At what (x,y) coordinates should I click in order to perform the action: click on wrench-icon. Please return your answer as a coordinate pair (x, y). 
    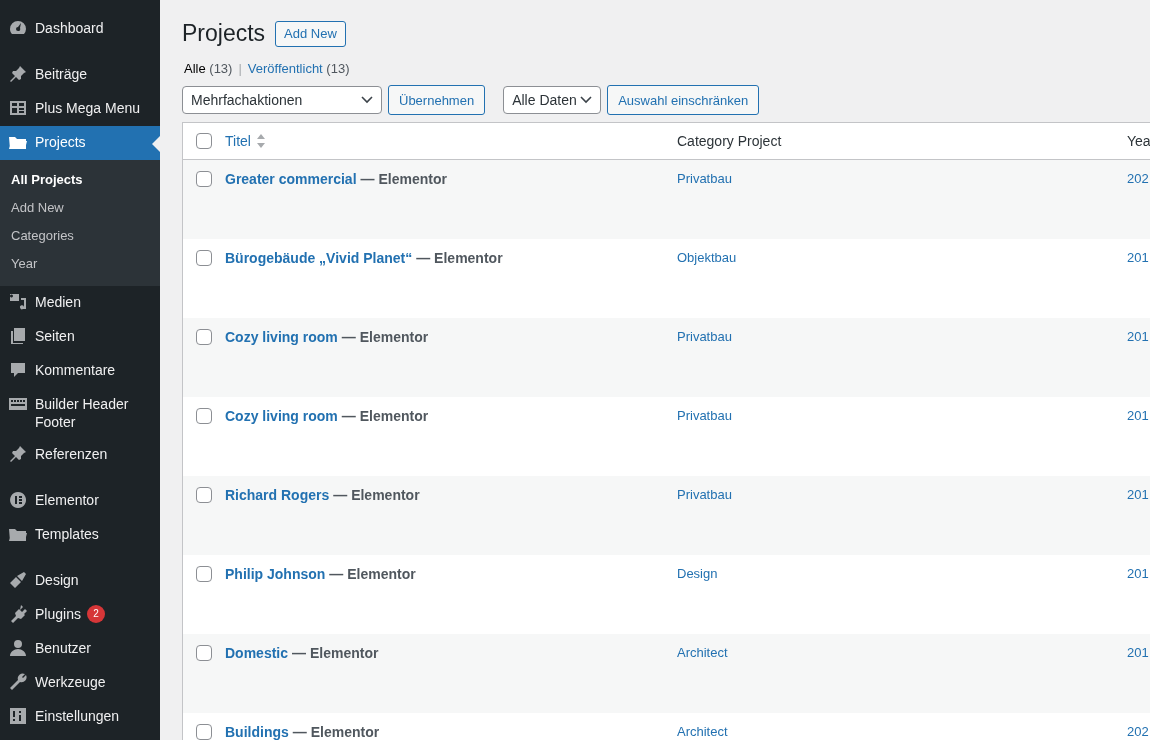
    Looking at the image, I should click on (18, 682).